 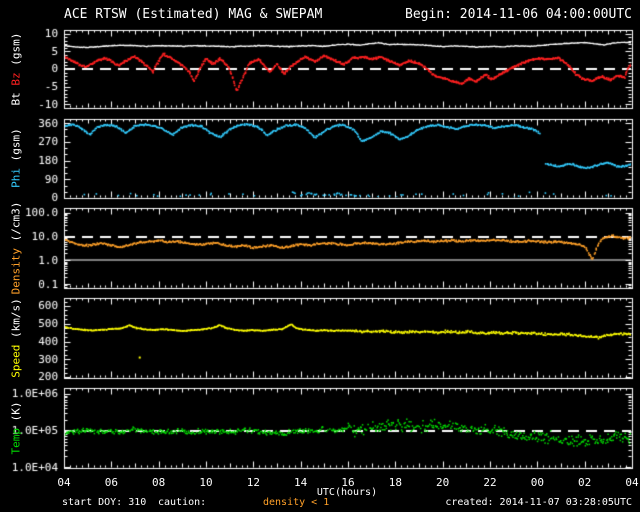 I want to click on yaxis-label-density: Density (/cm3), so click(x=16, y=248).